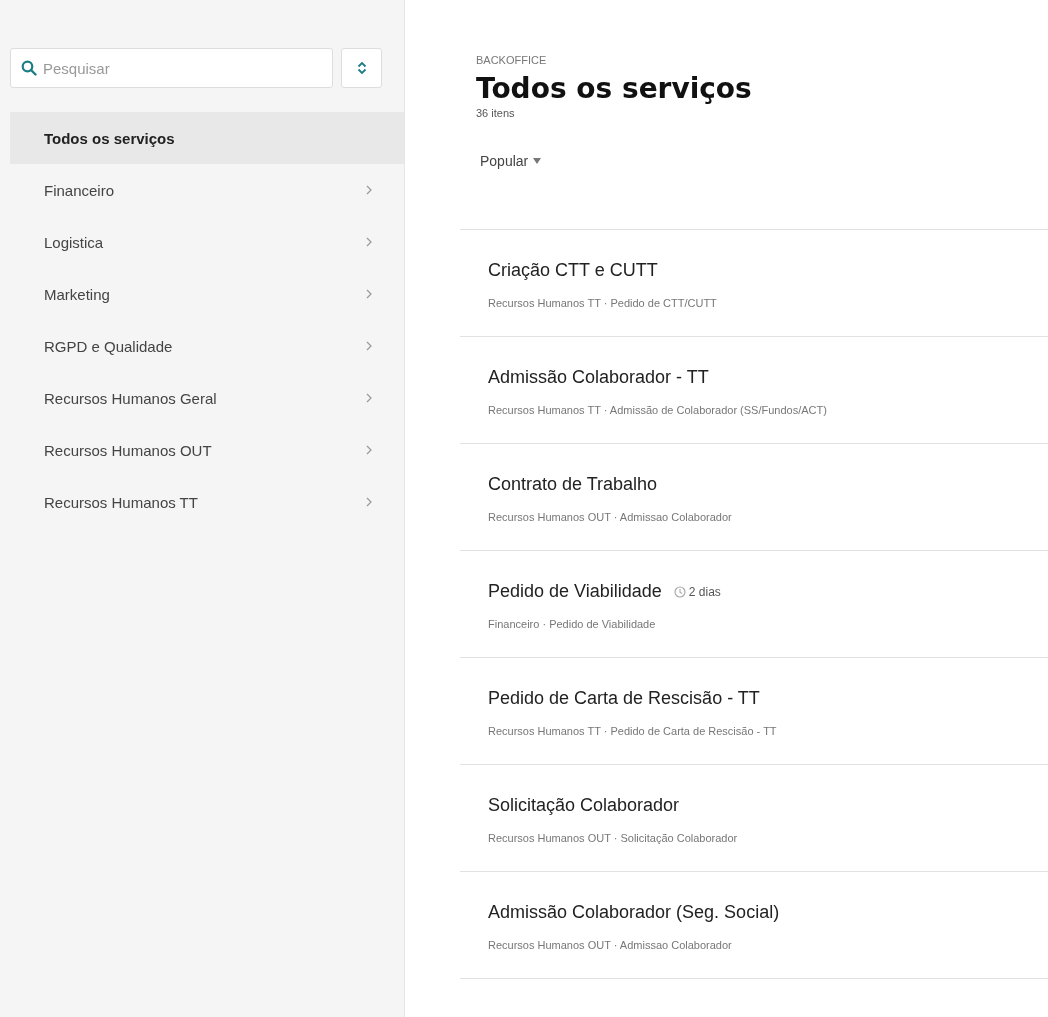 The width and height of the screenshot is (1048, 1017). Describe the element at coordinates (633, 731) in the screenshot. I see `service-category: Recursos Humanos TT · Pedido de Carta de Rescisão - TT` at that location.